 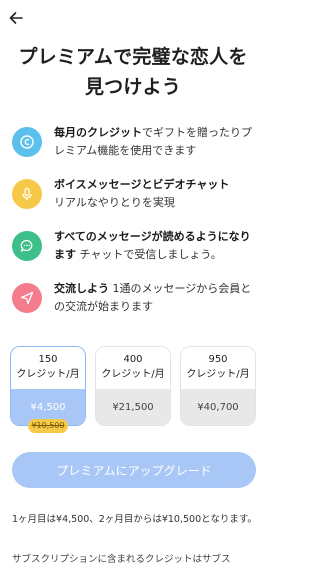 What do you see at coordinates (134, 519) in the screenshot?
I see `price-note: 1ヶ月目は¥4,500、2ヶ月目からは¥10,500となります。` at bounding box center [134, 519].